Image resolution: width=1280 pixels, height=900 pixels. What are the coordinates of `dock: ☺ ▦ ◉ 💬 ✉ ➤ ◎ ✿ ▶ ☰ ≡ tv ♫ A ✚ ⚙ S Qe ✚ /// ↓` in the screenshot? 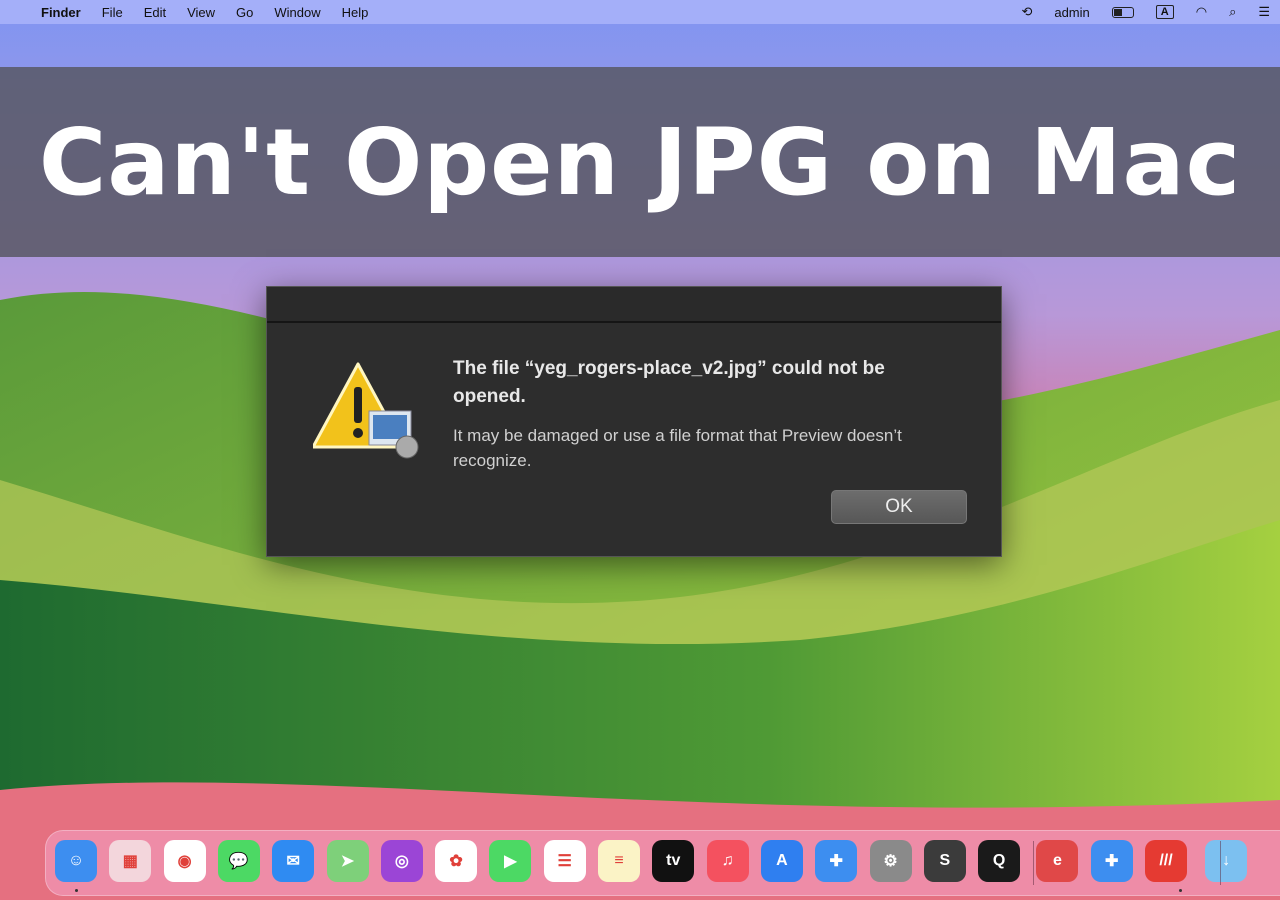 It's located at (662, 863).